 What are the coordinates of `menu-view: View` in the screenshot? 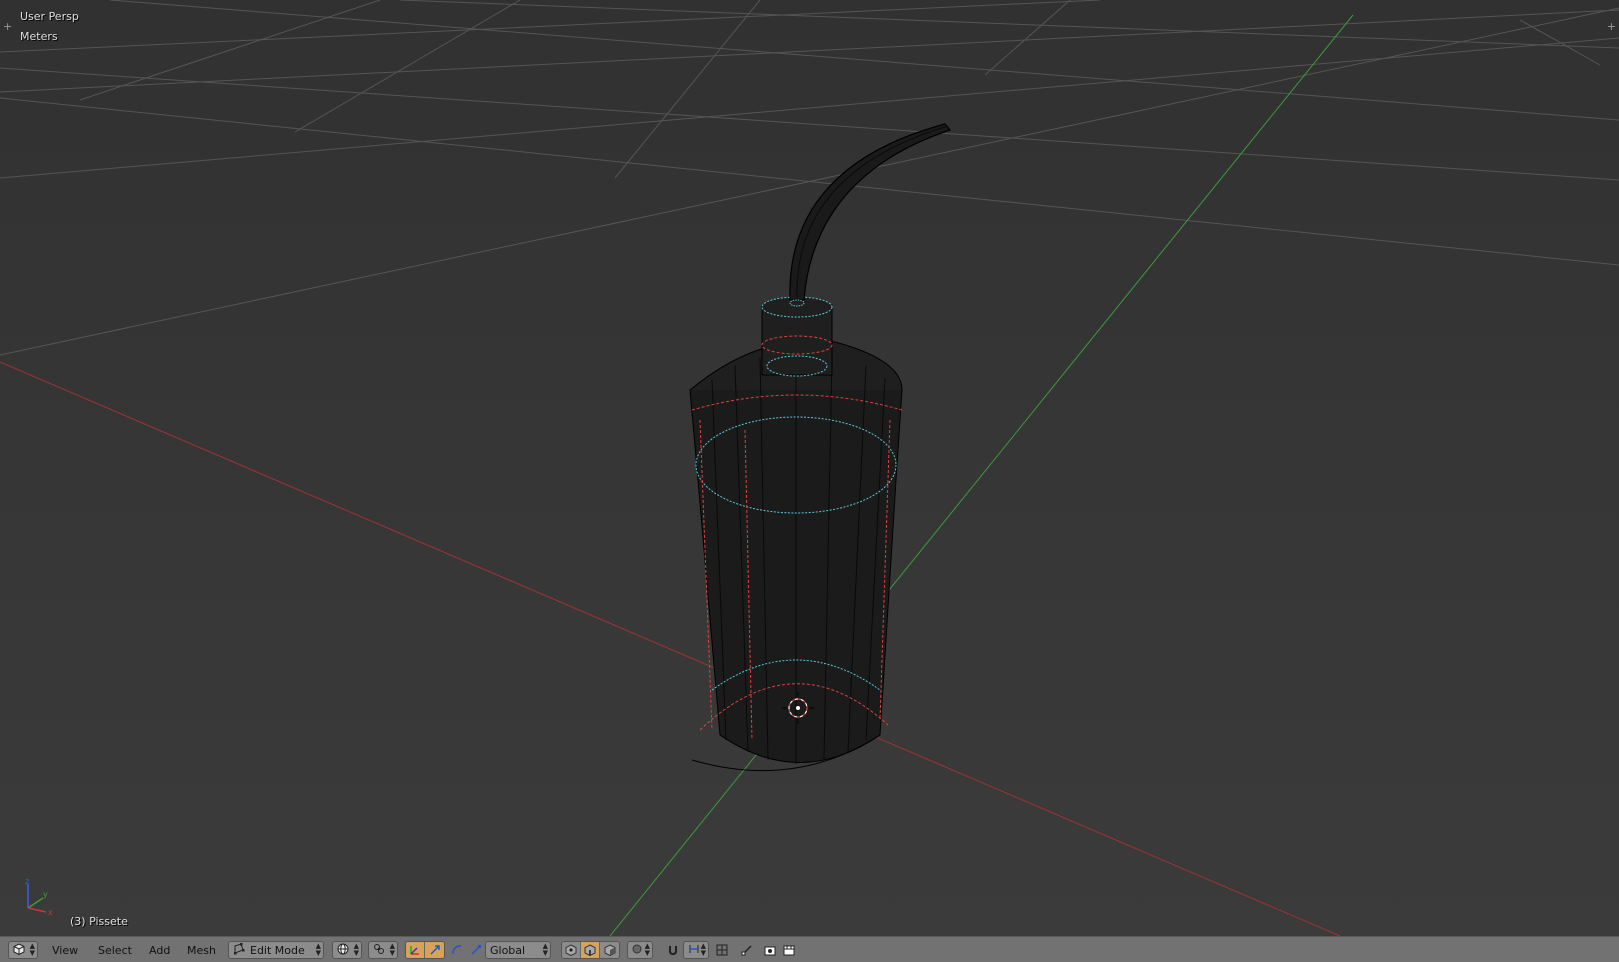 It's located at (65, 950).